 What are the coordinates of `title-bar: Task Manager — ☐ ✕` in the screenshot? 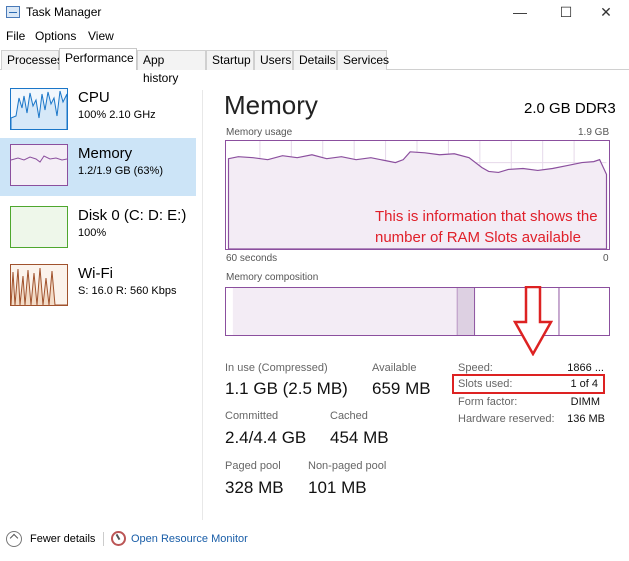 It's located at (314, 13).